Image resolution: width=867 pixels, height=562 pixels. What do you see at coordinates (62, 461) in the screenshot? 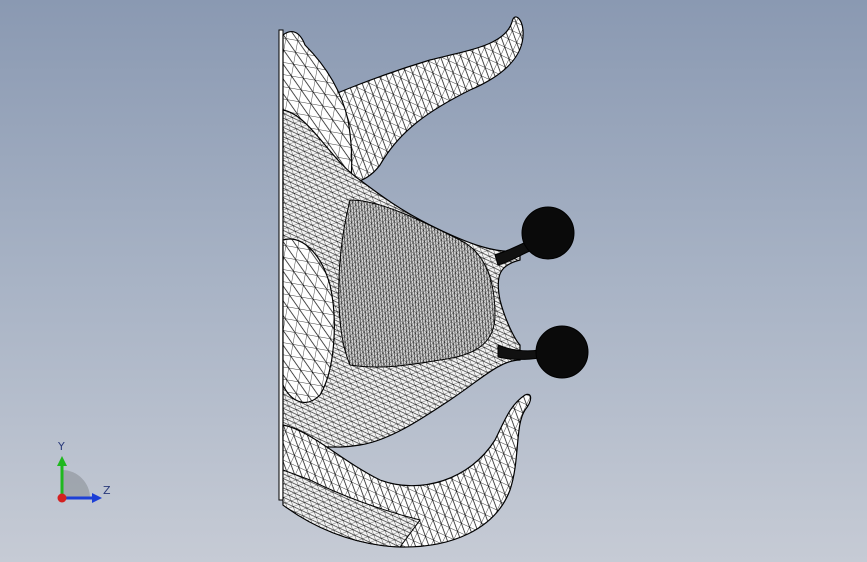
I see `y-axis-arrow` at bounding box center [62, 461].